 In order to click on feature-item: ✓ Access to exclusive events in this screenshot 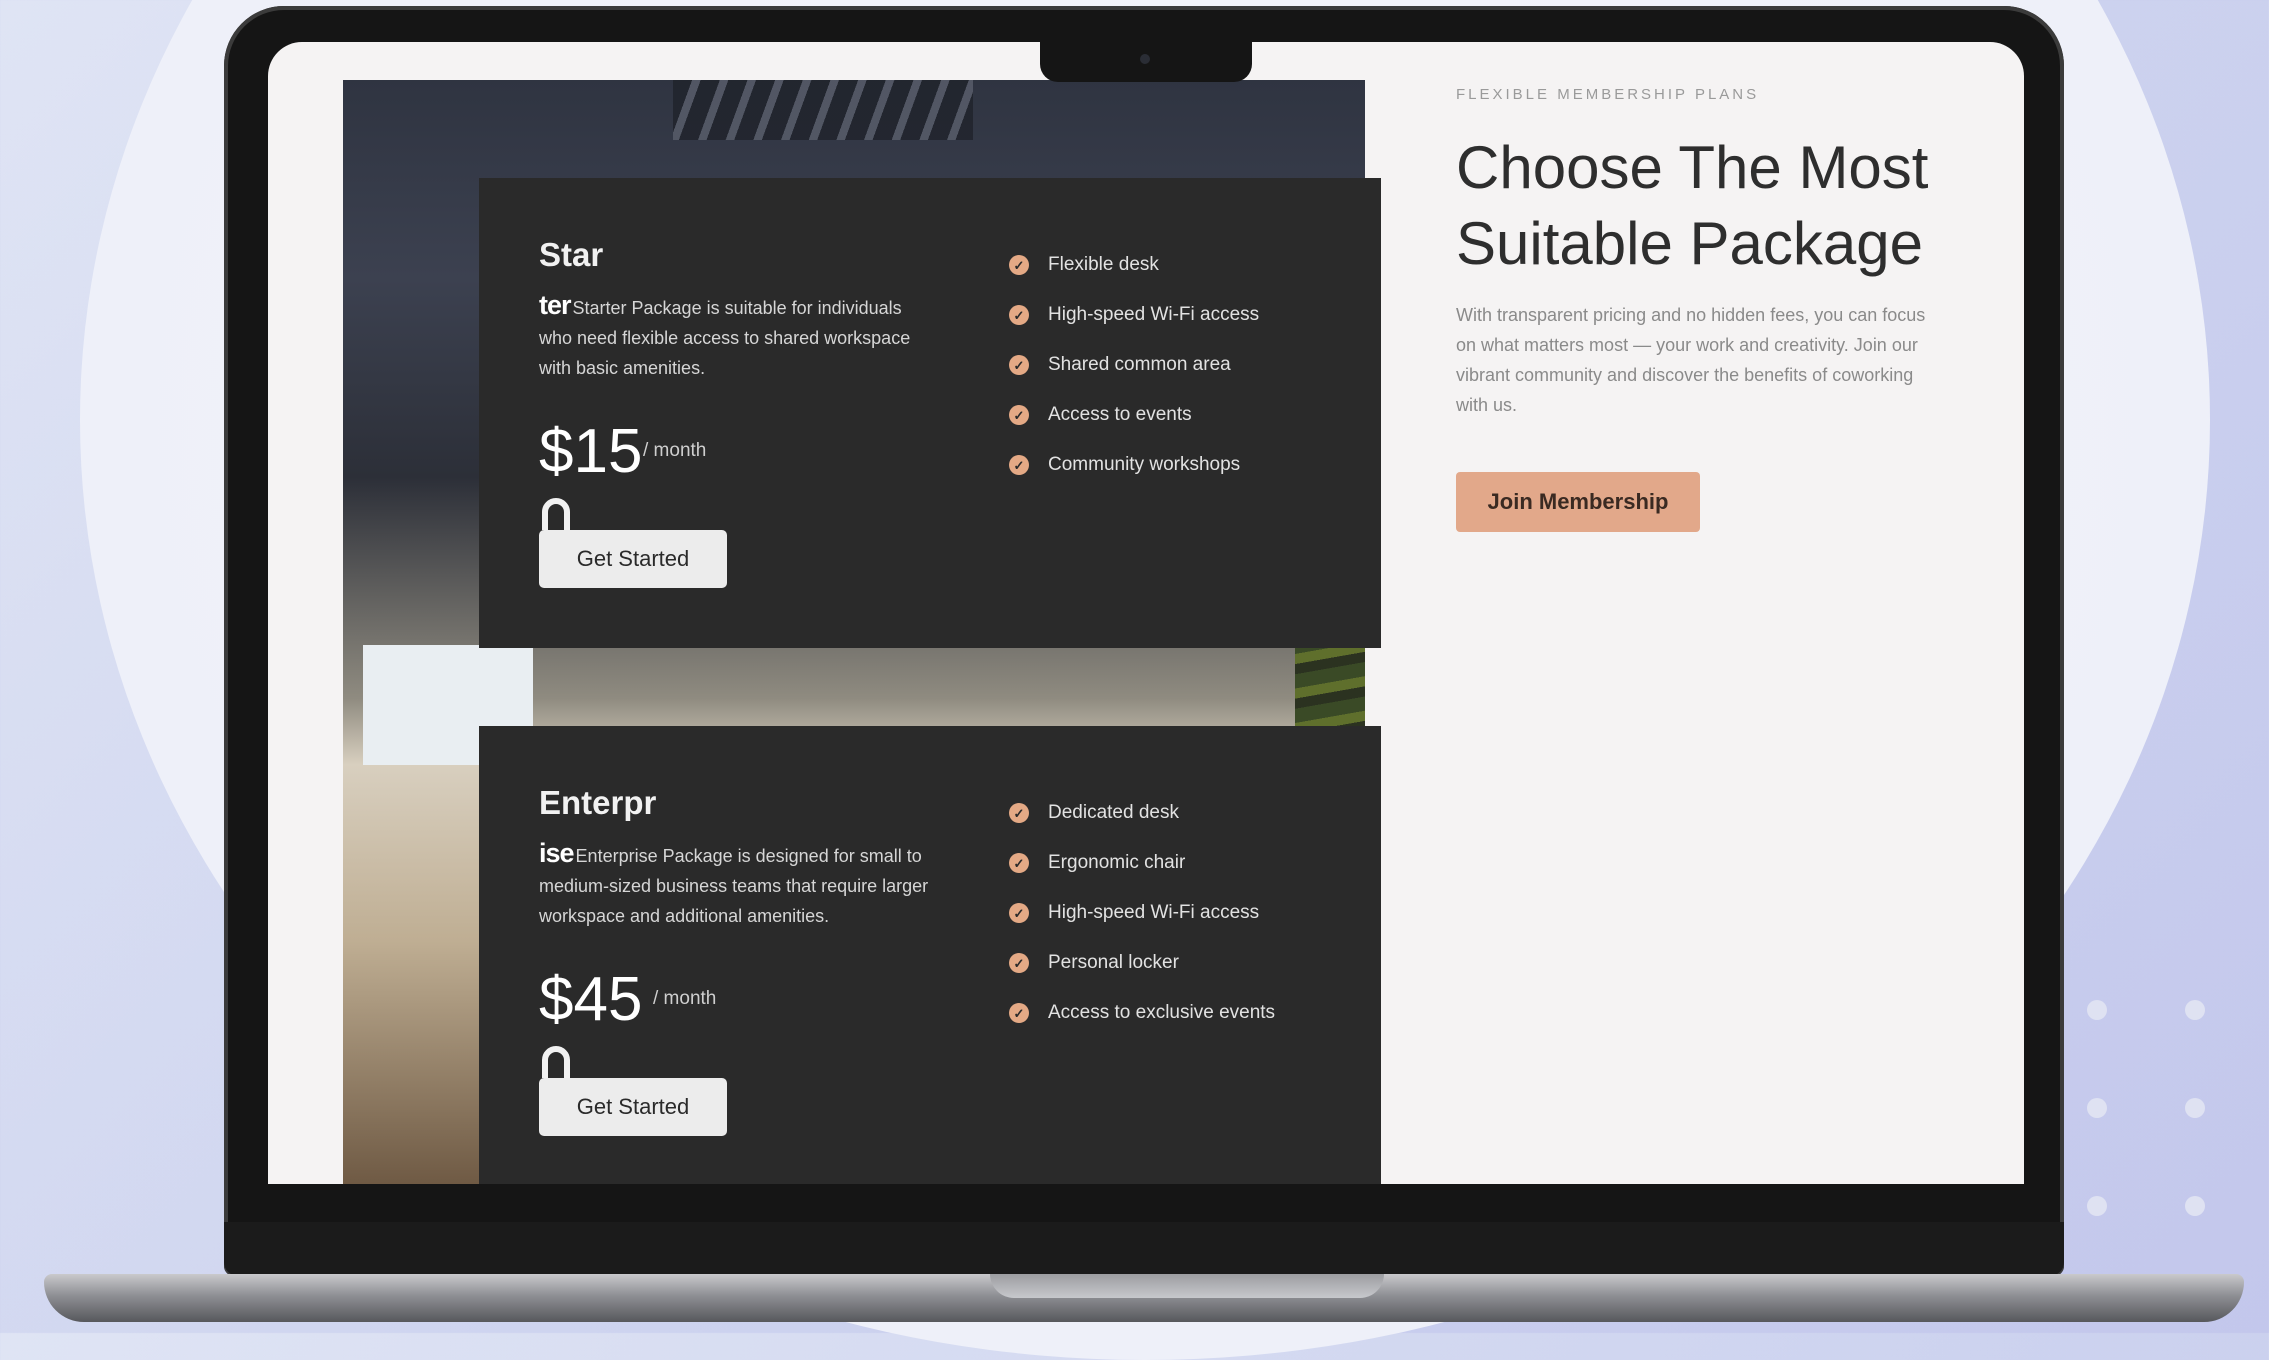, I will do `click(1142, 1013)`.